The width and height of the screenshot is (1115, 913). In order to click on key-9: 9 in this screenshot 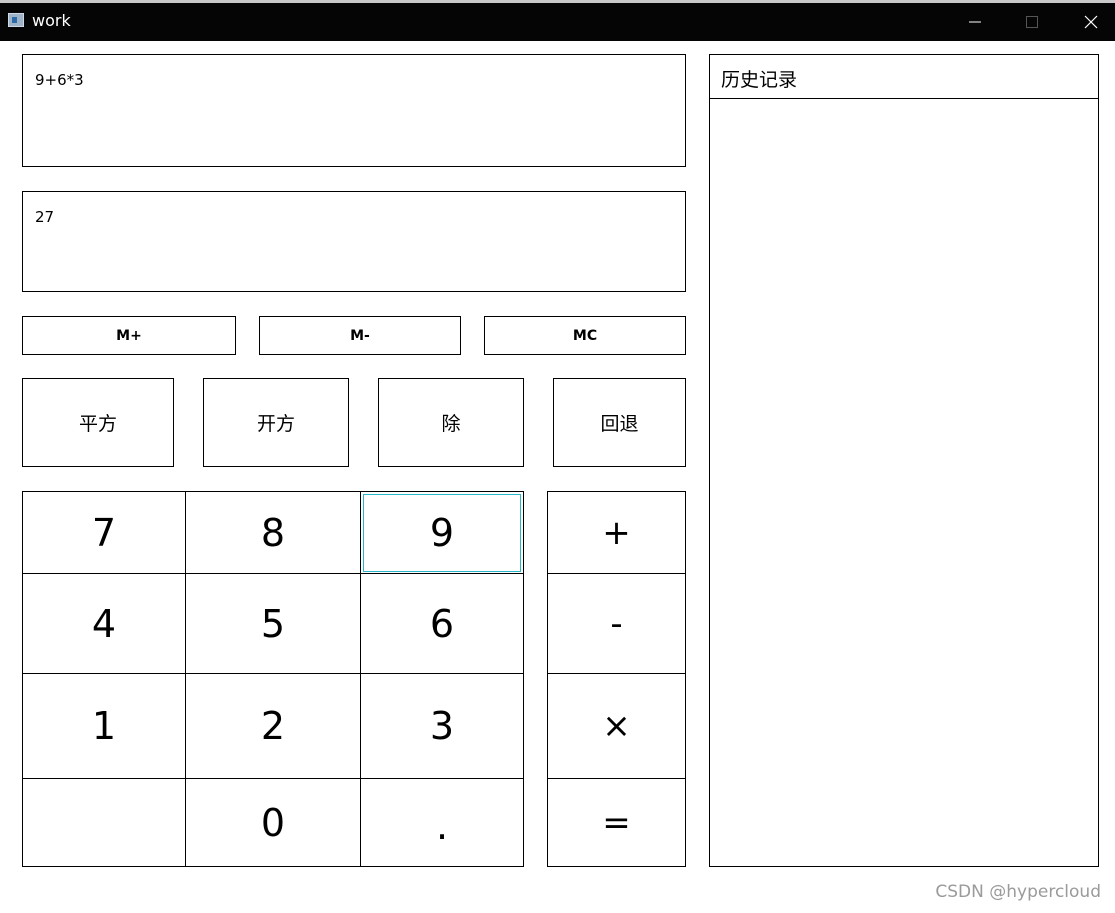, I will do `click(442, 532)`.